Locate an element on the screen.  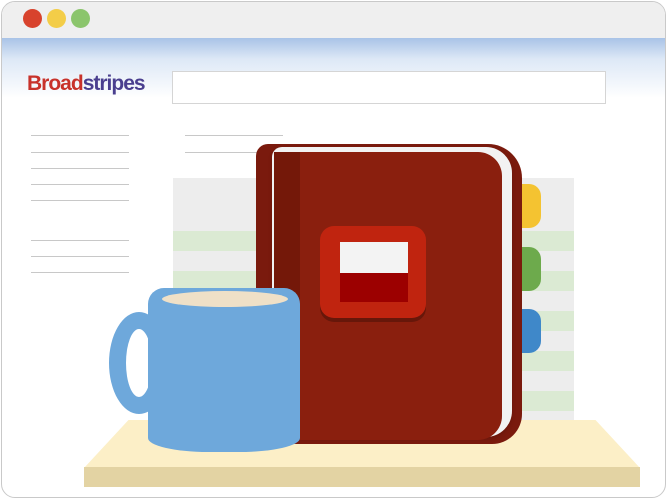
close-window-button is located at coordinates (32, 18).